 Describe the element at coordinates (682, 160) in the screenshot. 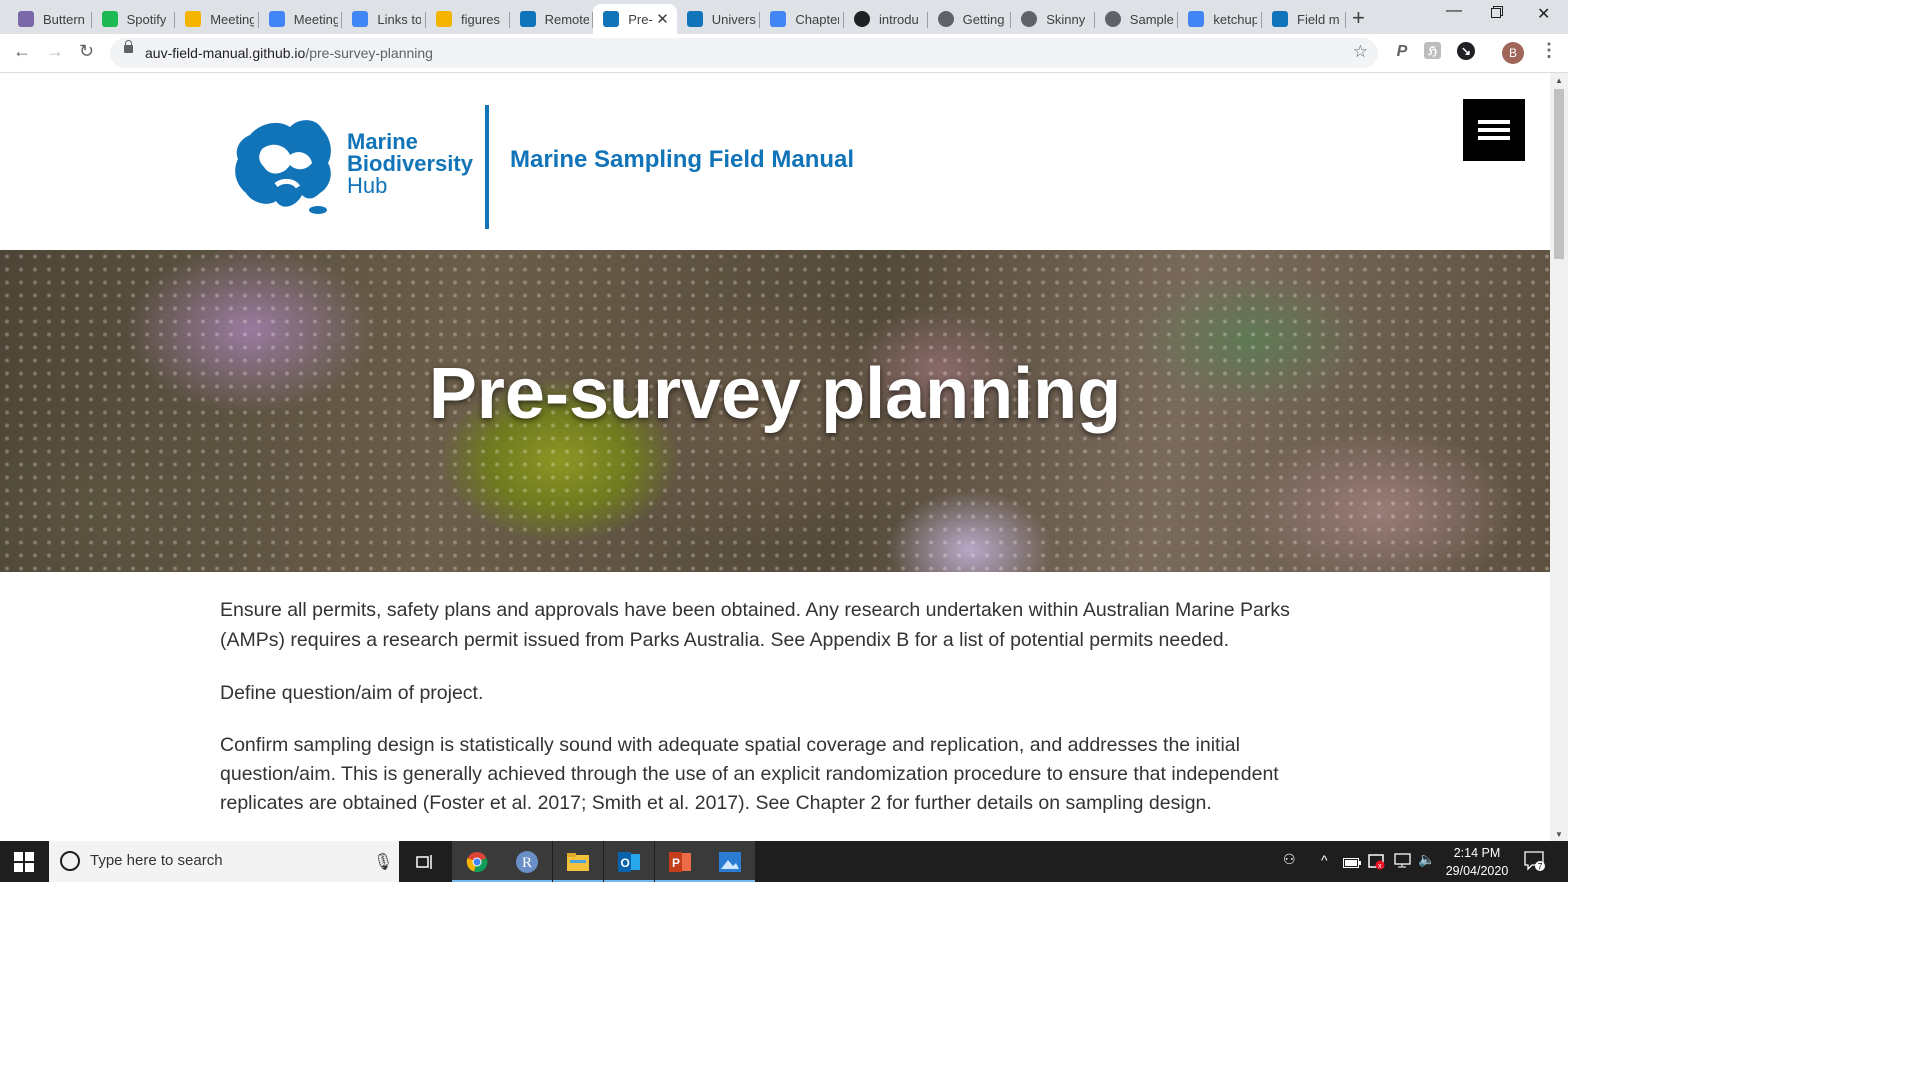

I see `site-title: Marine Sampling Field Manual` at that location.